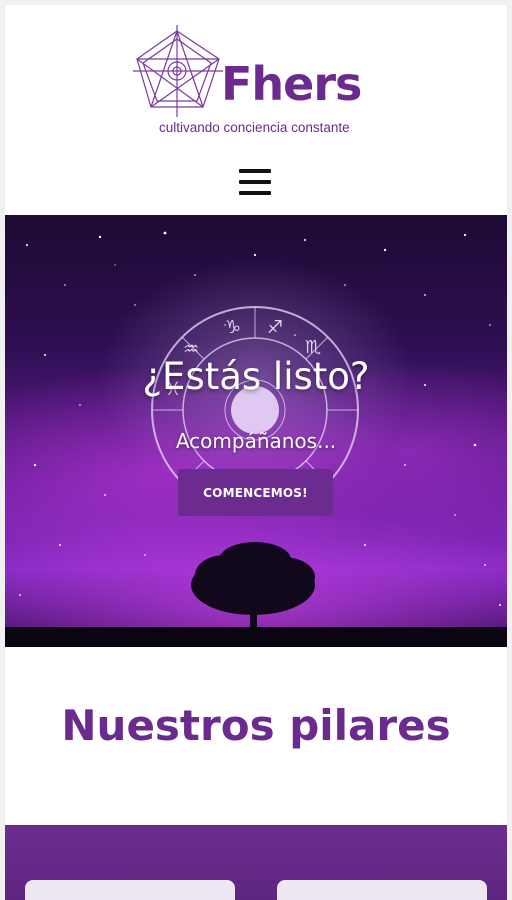  Describe the element at coordinates (256, 637) in the screenshot. I see `hero-ground` at that location.